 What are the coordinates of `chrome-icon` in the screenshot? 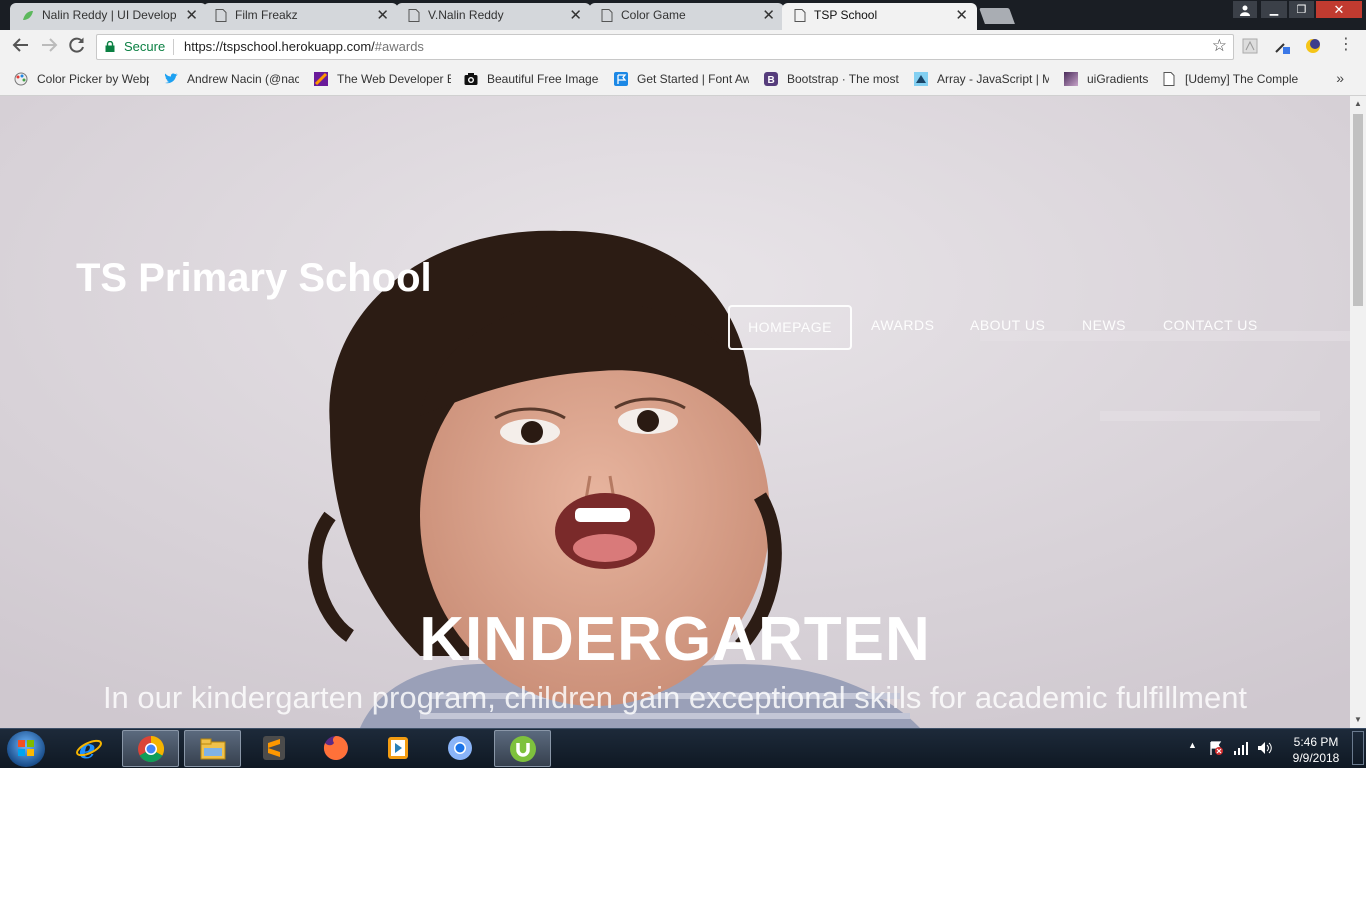 It's located at (151, 749).